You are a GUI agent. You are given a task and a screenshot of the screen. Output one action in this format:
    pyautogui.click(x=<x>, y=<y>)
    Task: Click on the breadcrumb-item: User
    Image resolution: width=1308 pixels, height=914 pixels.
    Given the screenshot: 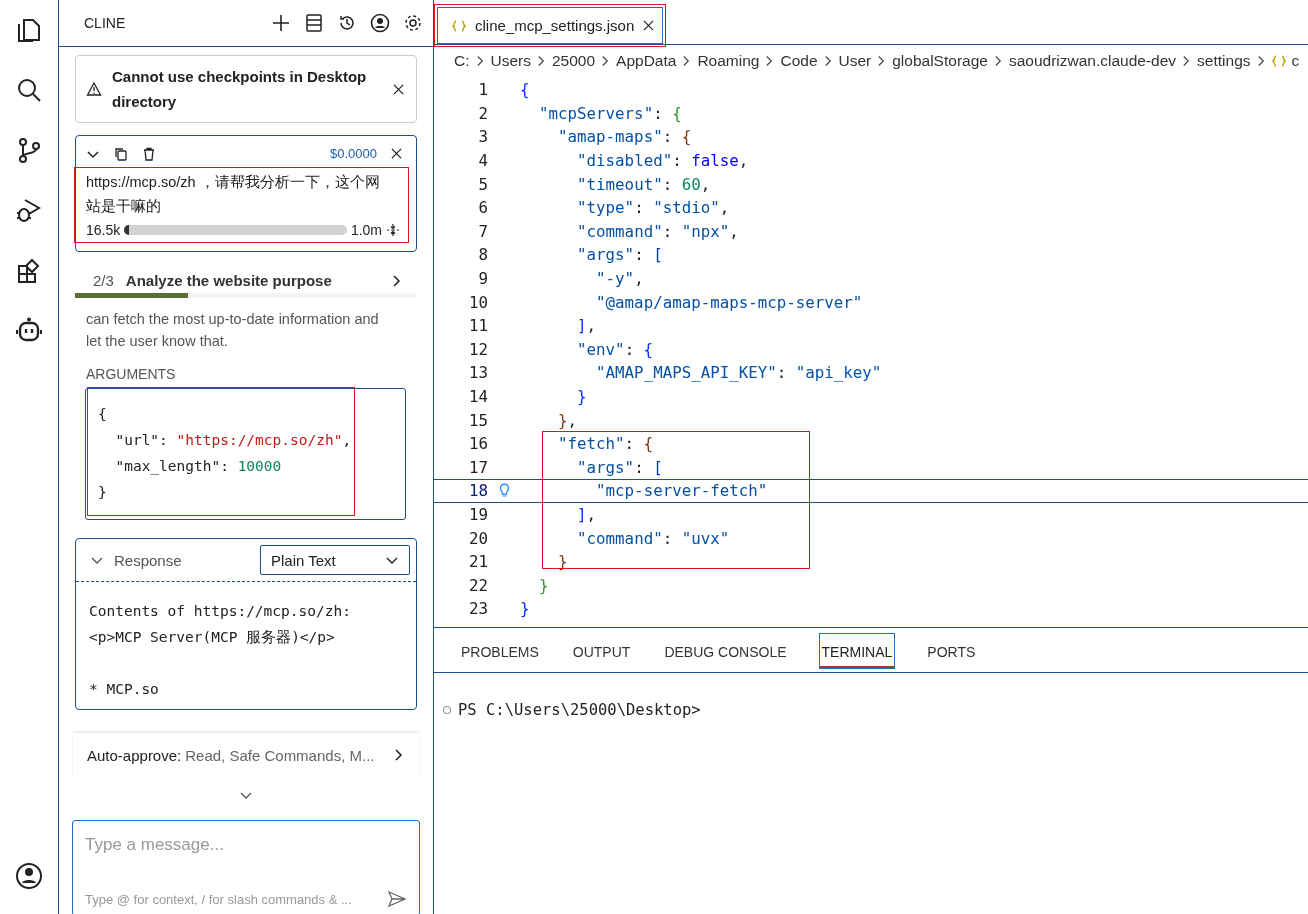 What is the action you would take?
    pyautogui.click(x=855, y=61)
    